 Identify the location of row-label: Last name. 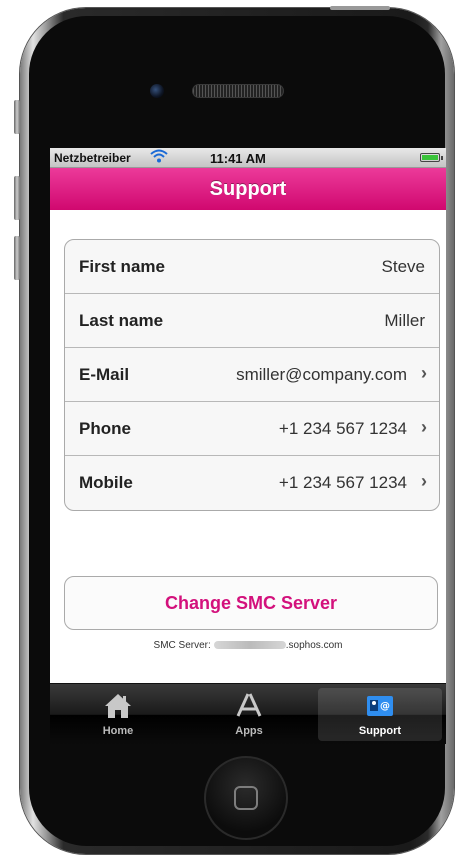
(121, 320).